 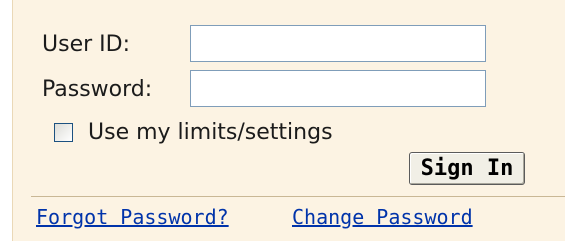 What do you see at coordinates (132, 217) in the screenshot?
I see `forgot-password-link: Forgot Password?` at bounding box center [132, 217].